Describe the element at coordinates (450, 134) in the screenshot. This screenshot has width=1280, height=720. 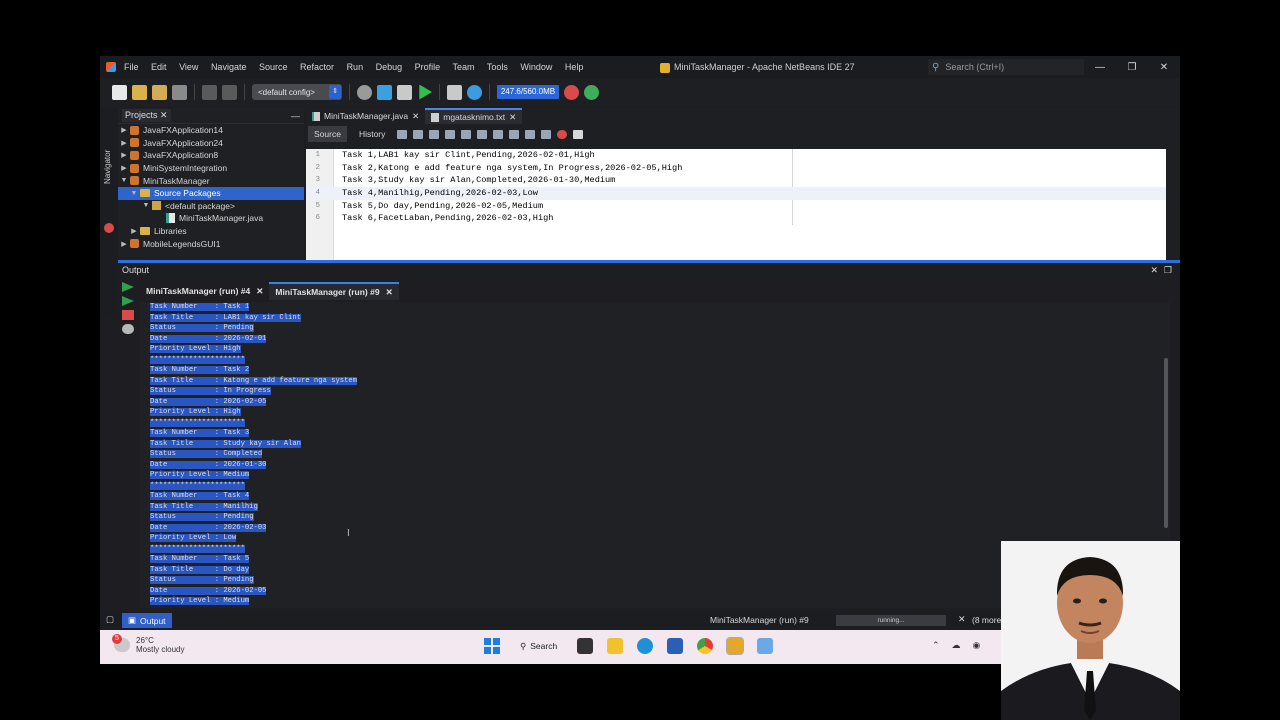
I see `find-icon` at that location.